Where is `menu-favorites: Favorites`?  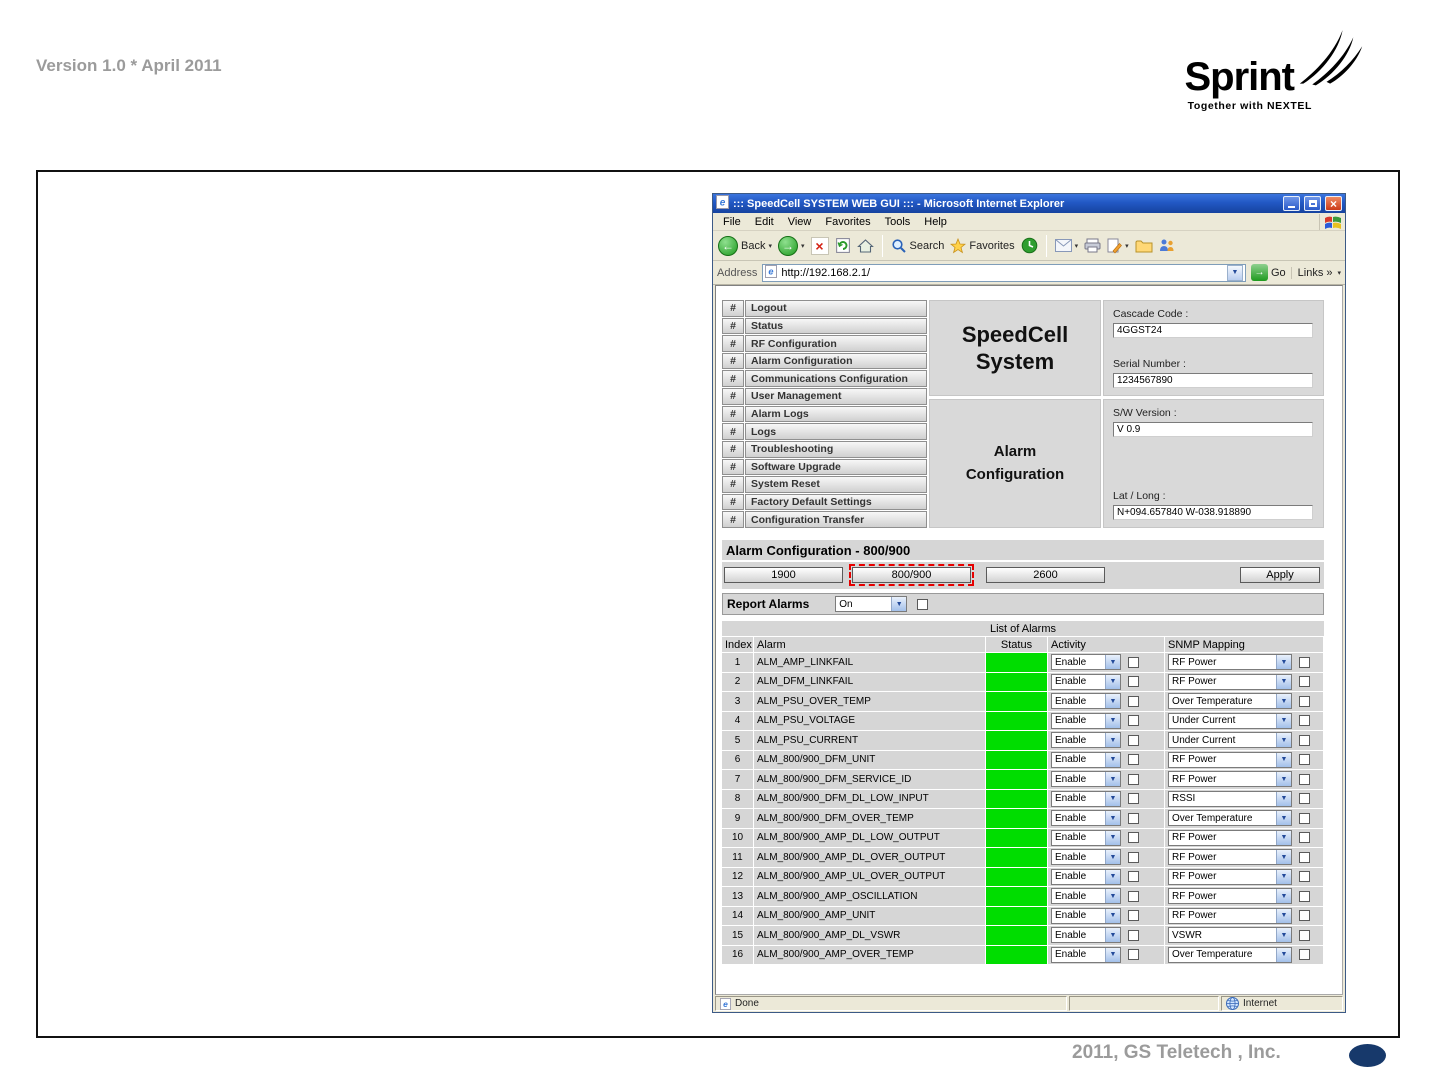
menu-favorites: Favorites is located at coordinates (847, 222).